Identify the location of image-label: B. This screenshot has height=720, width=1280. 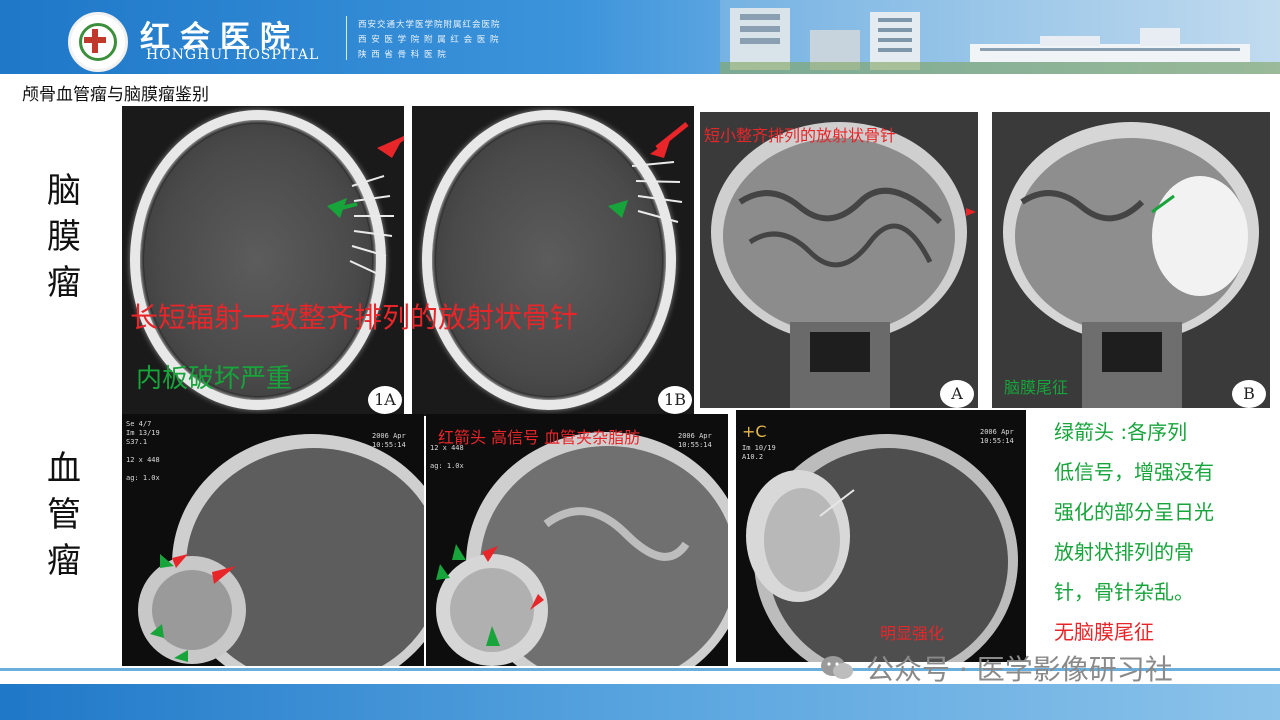
(1249, 394).